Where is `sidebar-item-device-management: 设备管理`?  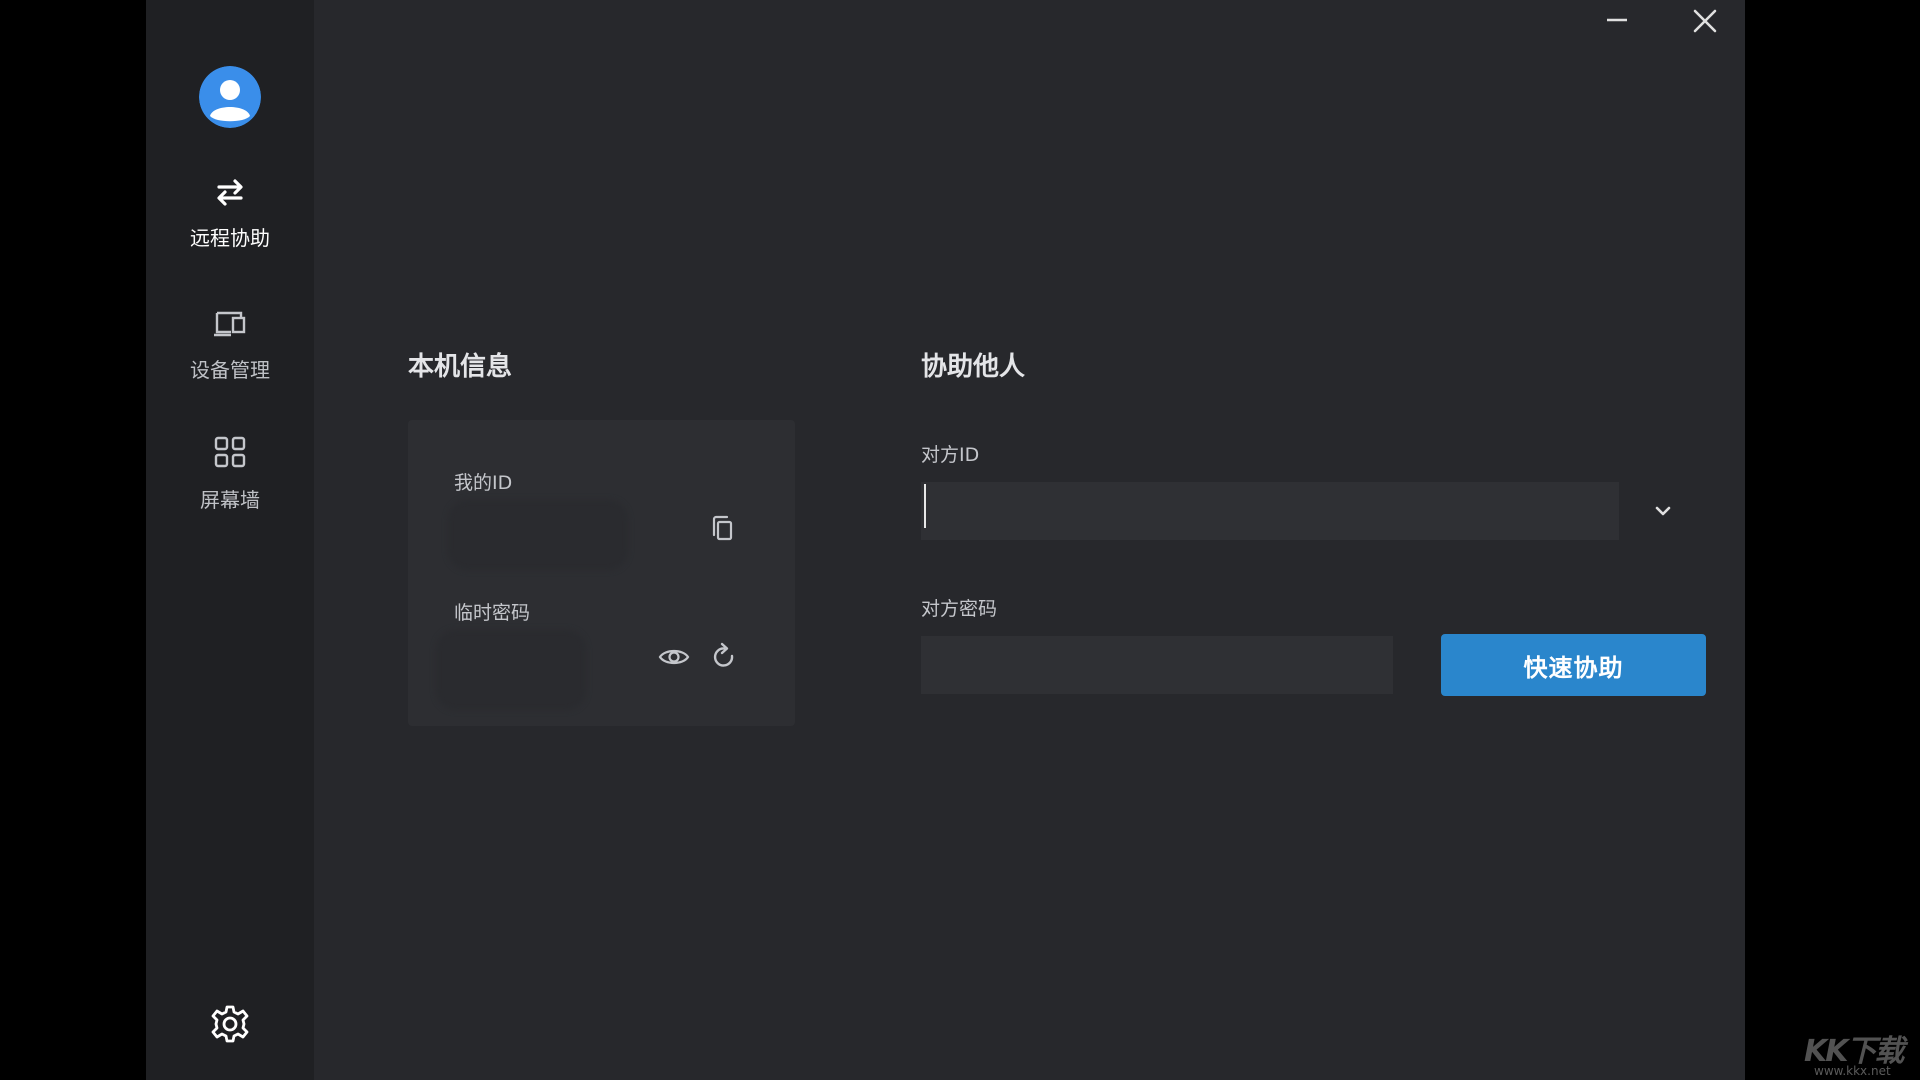 sidebar-item-device-management: 设备管理 is located at coordinates (230, 352).